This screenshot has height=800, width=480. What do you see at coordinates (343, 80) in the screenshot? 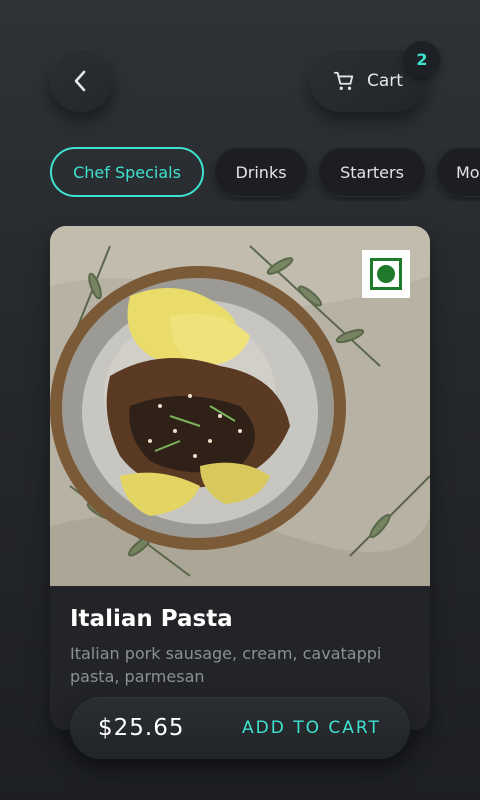
I see `cart-icon` at bounding box center [343, 80].